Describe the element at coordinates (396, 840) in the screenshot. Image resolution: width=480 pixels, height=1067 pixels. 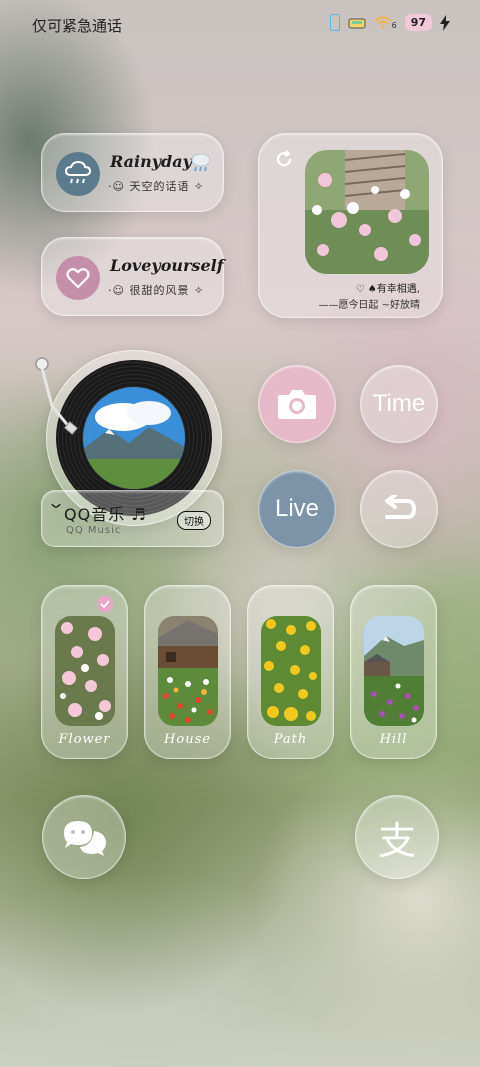
I see `alipay-label: 支` at that location.